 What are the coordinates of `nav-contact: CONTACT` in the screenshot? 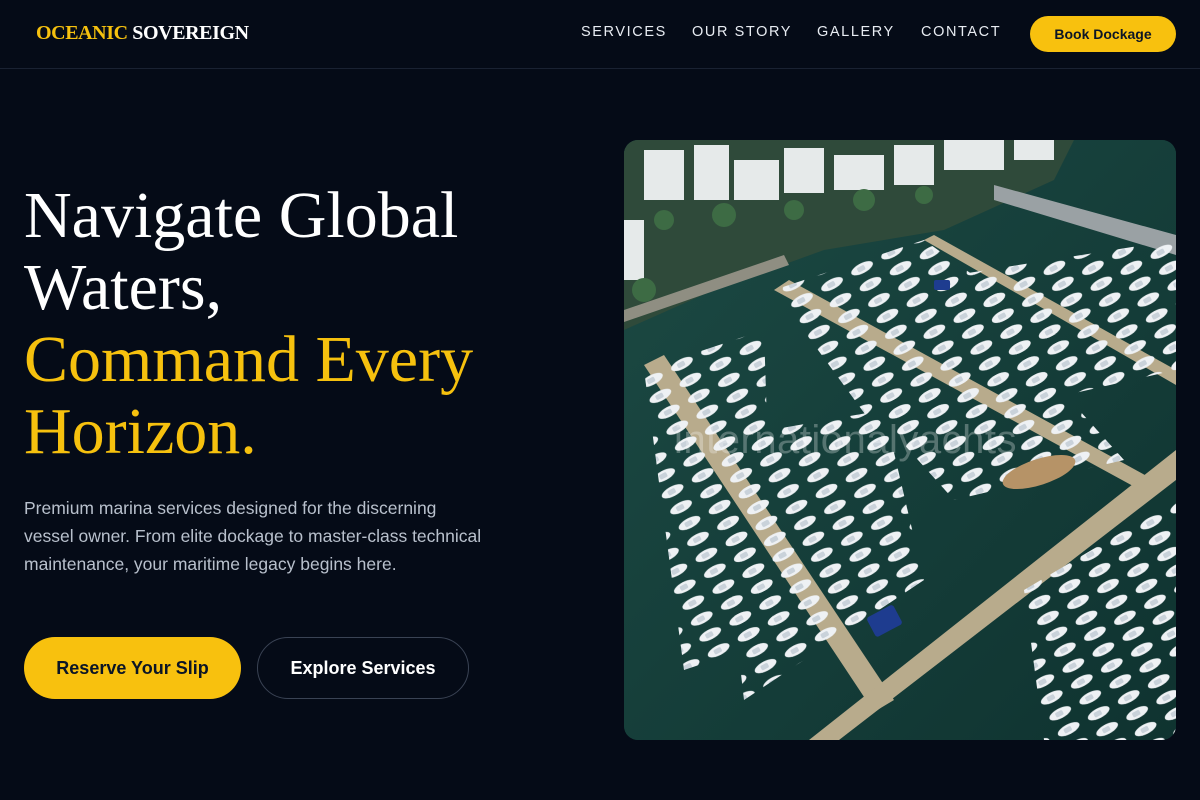 It's located at (961, 32).